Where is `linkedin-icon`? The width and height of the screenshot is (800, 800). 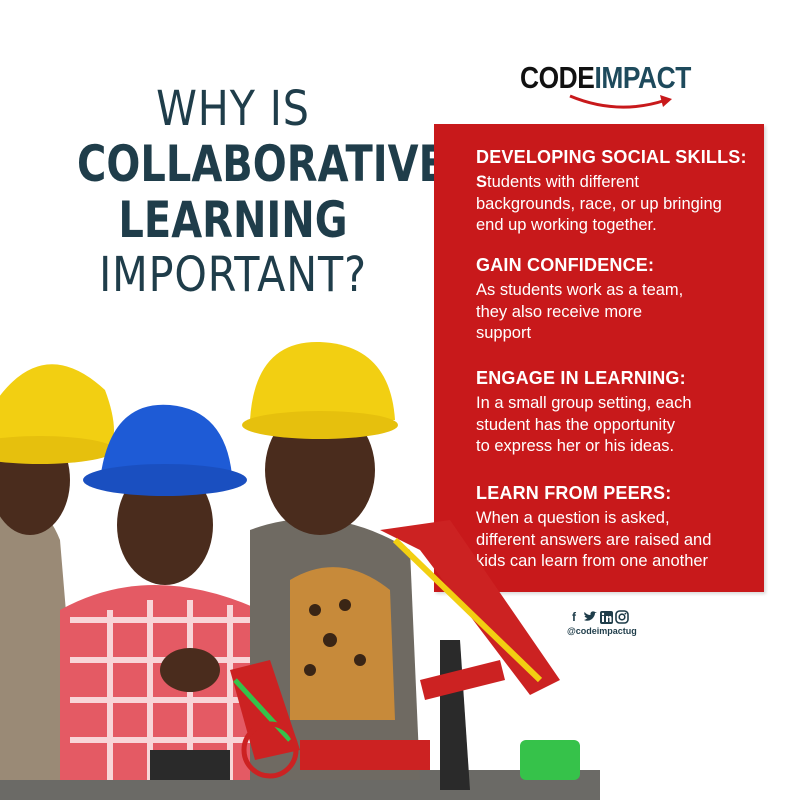 linkedin-icon is located at coordinates (606, 617).